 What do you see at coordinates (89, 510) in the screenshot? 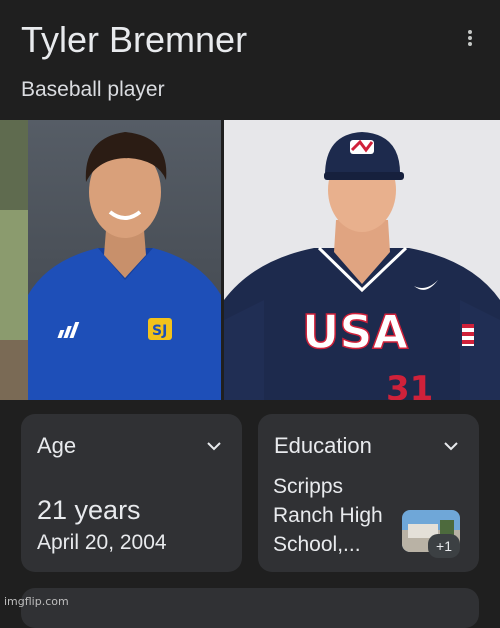
I see `age-value: 21 years` at bounding box center [89, 510].